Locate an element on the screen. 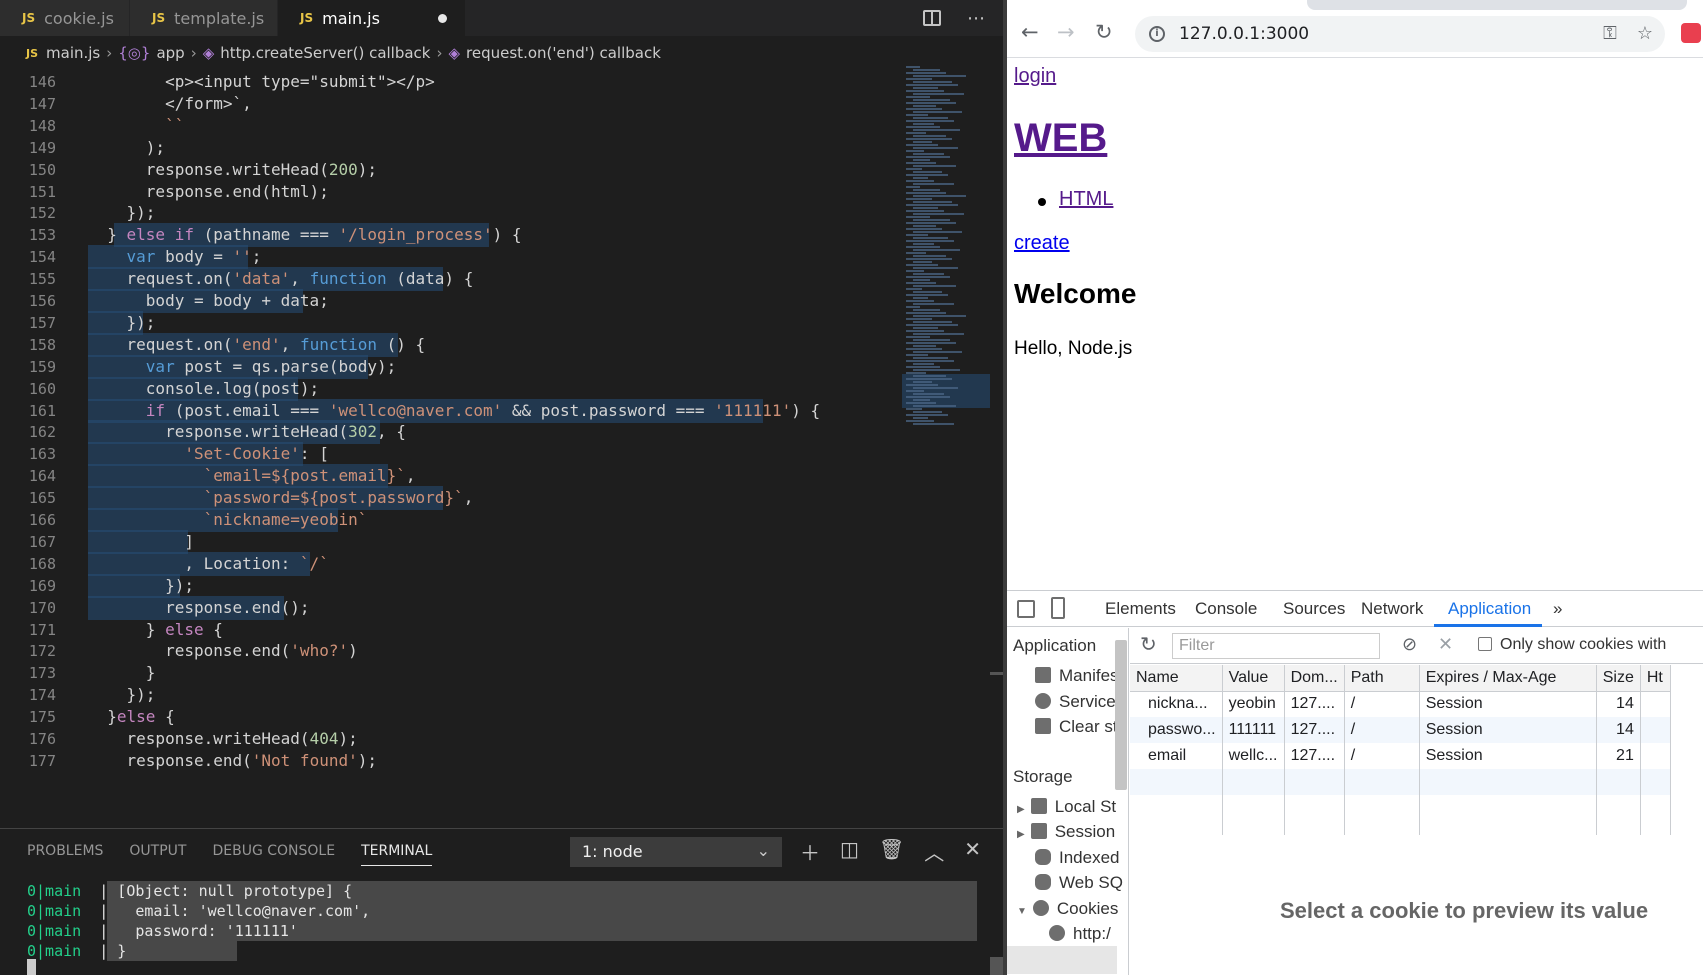 This screenshot has height=975, width=1703. browser-tab-strip is located at coordinates (1497, 5).